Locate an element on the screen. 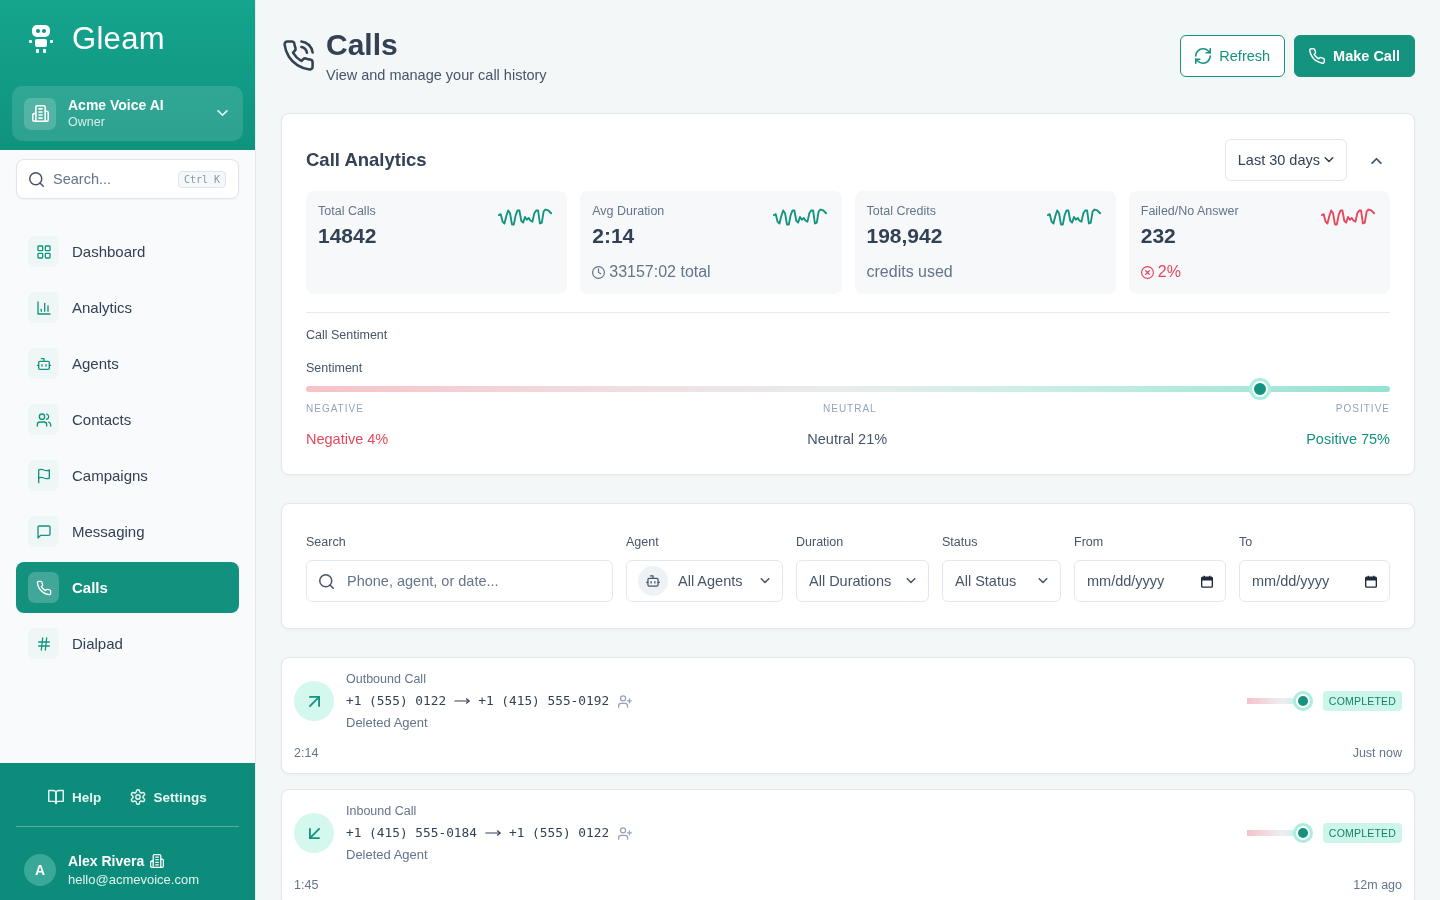 The image size is (1440, 900). card-title: Call Analytics is located at coordinates (366, 160).